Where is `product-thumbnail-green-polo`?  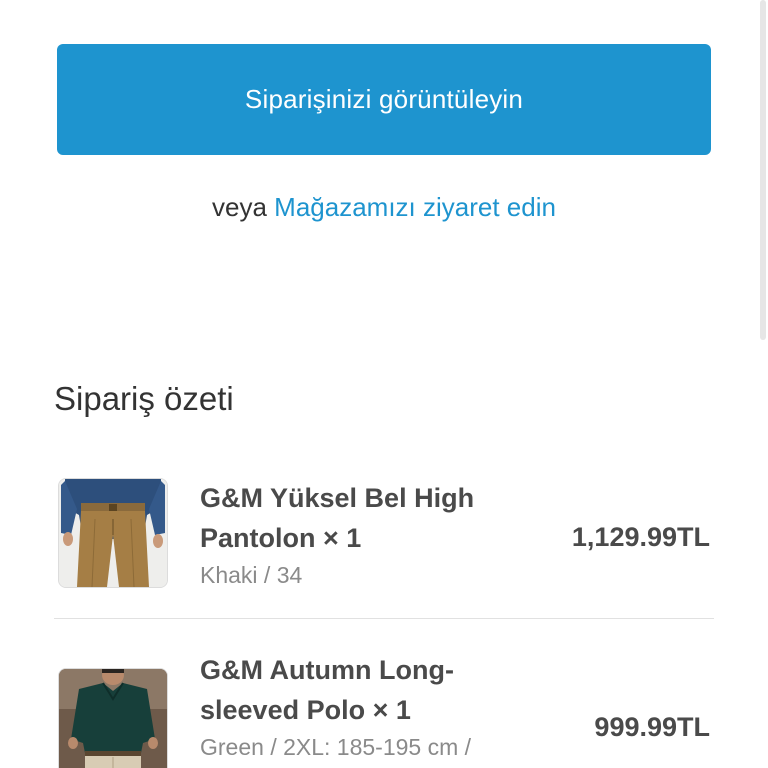 product-thumbnail-green-polo is located at coordinates (113, 718).